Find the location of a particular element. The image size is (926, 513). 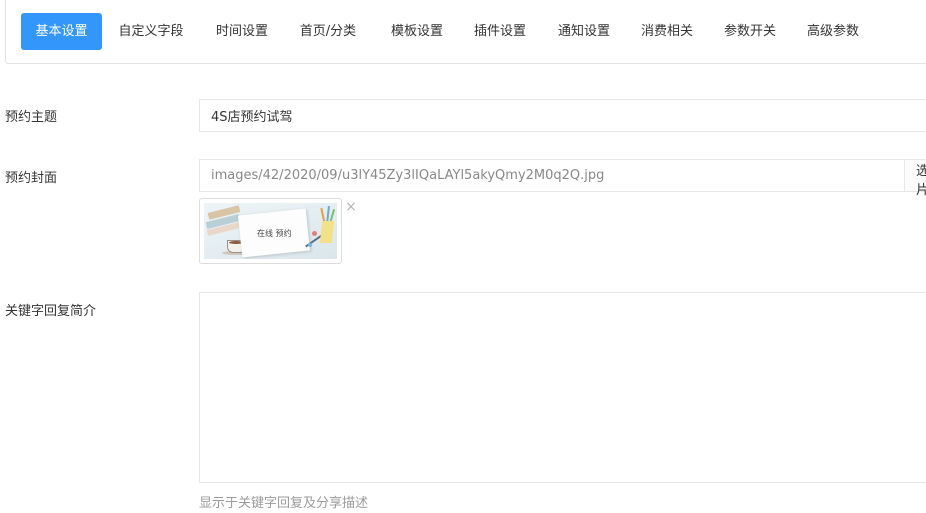

cover-thumbnail-image: 在线 预约 is located at coordinates (270, 231).